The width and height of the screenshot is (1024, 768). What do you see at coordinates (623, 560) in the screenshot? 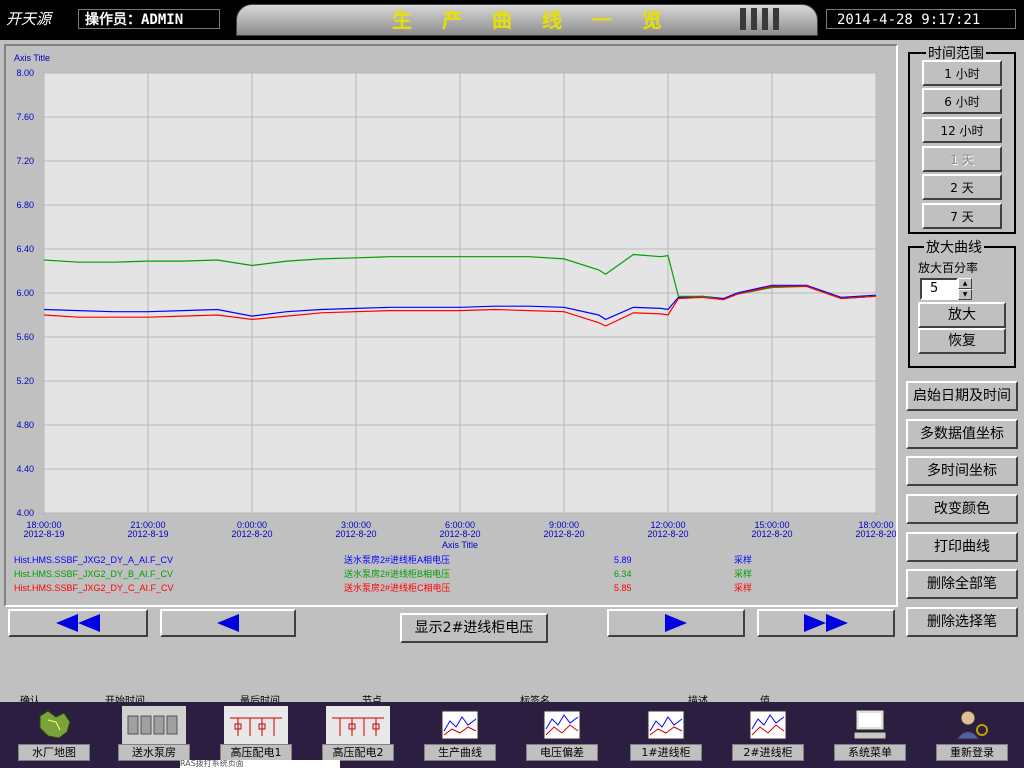
I see `legend-value: 5.89` at bounding box center [623, 560].